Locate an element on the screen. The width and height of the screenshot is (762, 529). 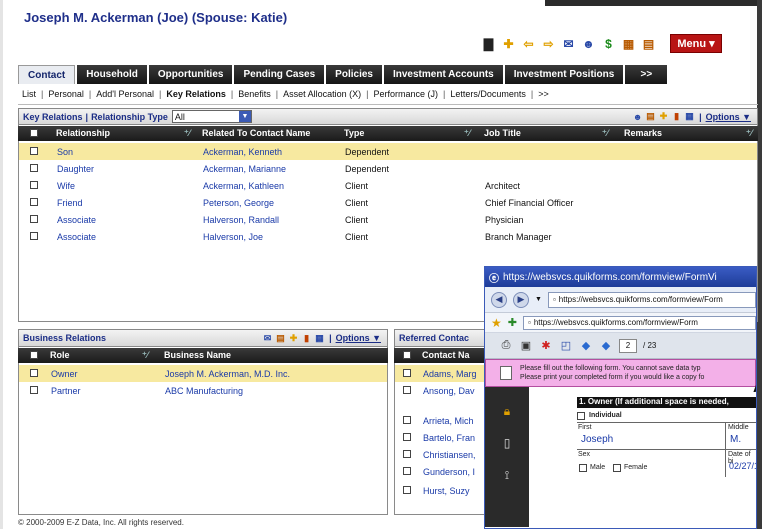
mail-icon: ✉ is located at coordinates (267, 338).